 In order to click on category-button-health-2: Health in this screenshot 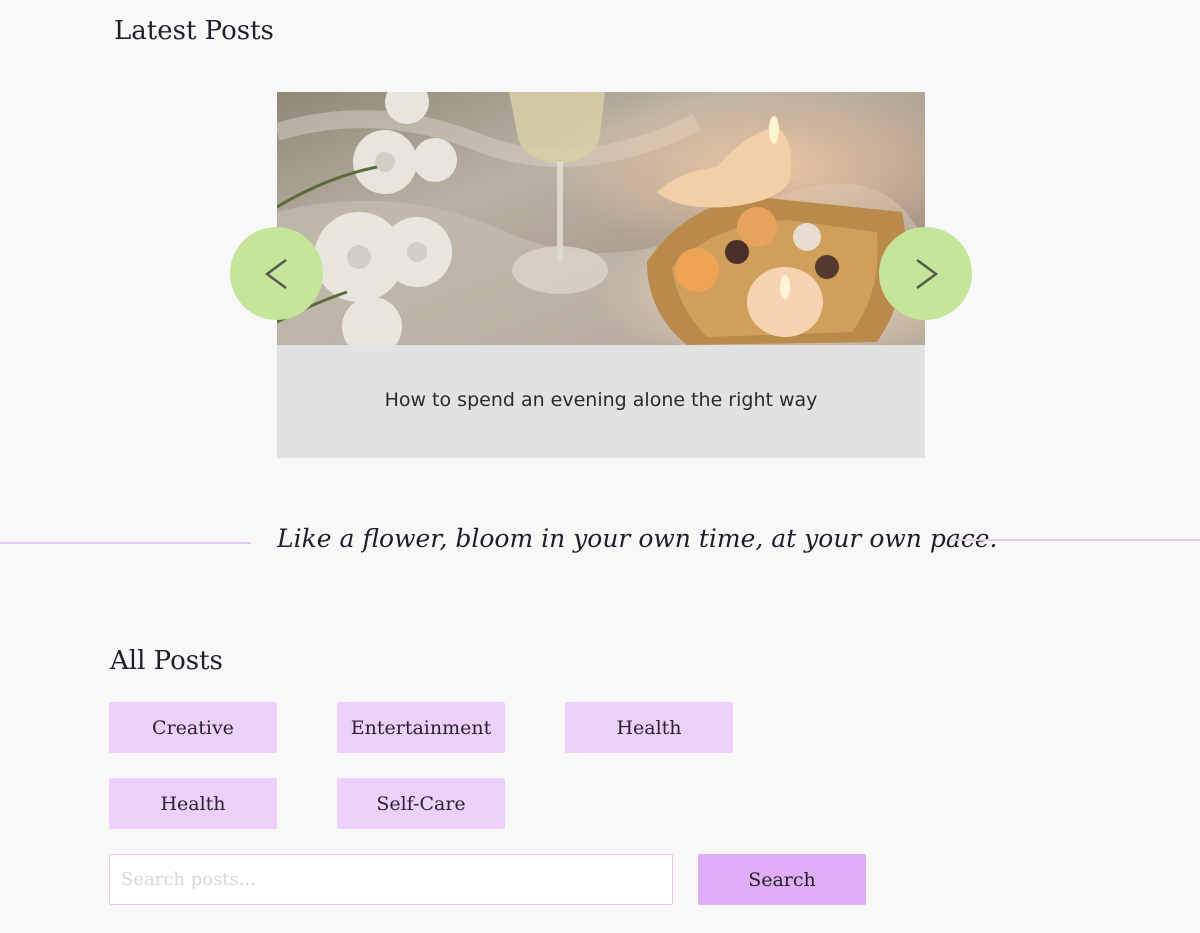, I will do `click(193, 803)`.